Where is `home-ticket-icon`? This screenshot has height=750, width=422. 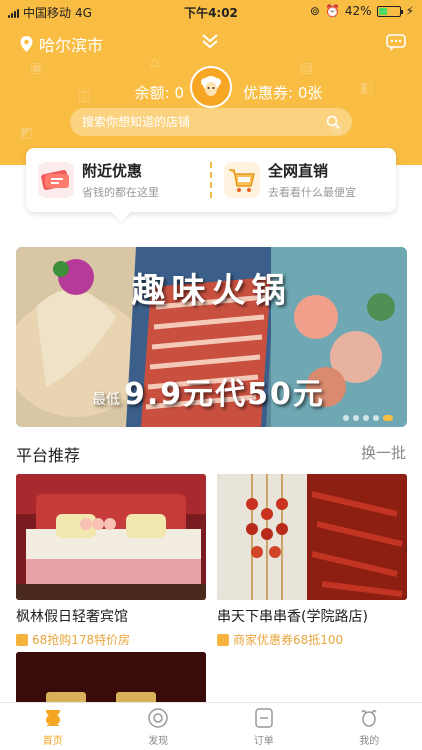
home-ticket-icon is located at coordinates (52, 717).